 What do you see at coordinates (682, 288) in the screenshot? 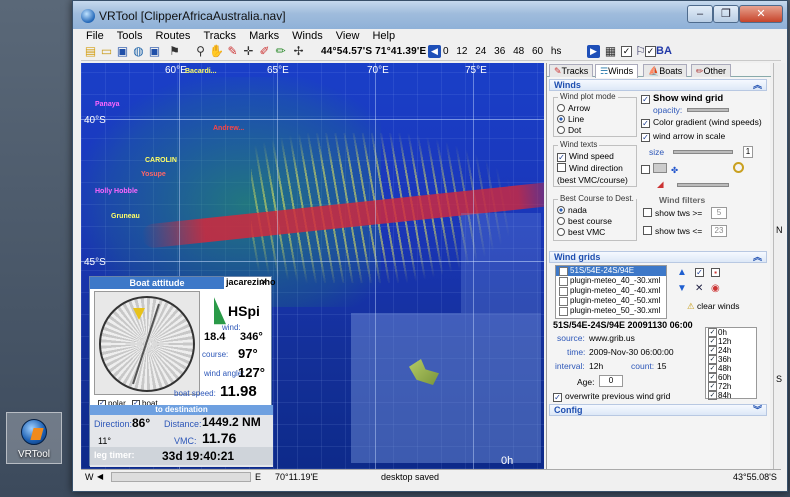
I see `arrow-down-icon: ▼` at bounding box center [682, 288].